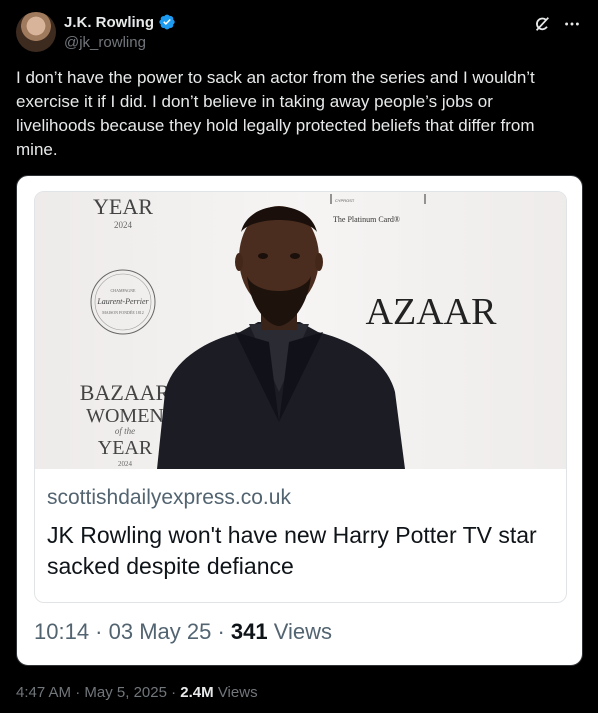  I want to click on screenshot-views-count: 341, so click(249, 631).